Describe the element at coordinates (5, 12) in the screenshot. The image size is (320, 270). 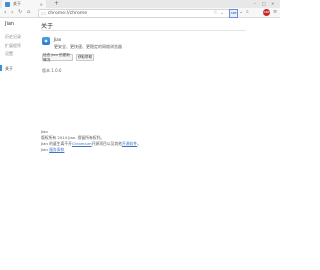
I see `back-button: ‹` at that location.